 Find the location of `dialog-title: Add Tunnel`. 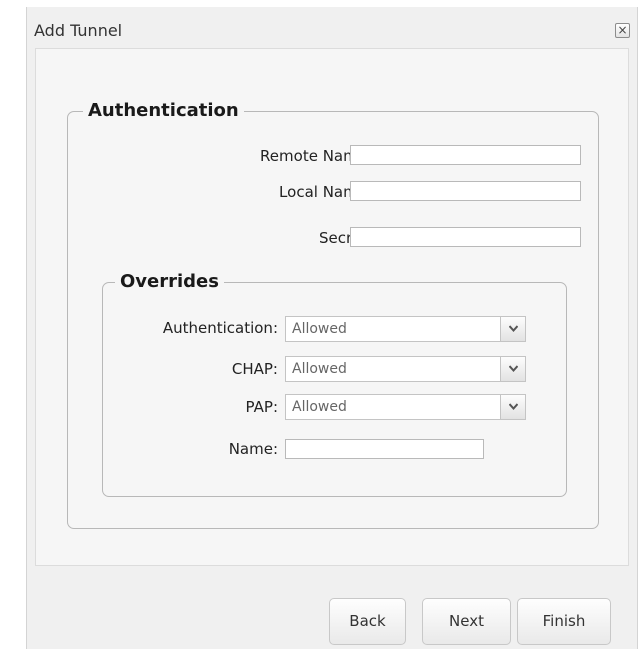

dialog-title: Add Tunnel is located at coordinates (78, 30).